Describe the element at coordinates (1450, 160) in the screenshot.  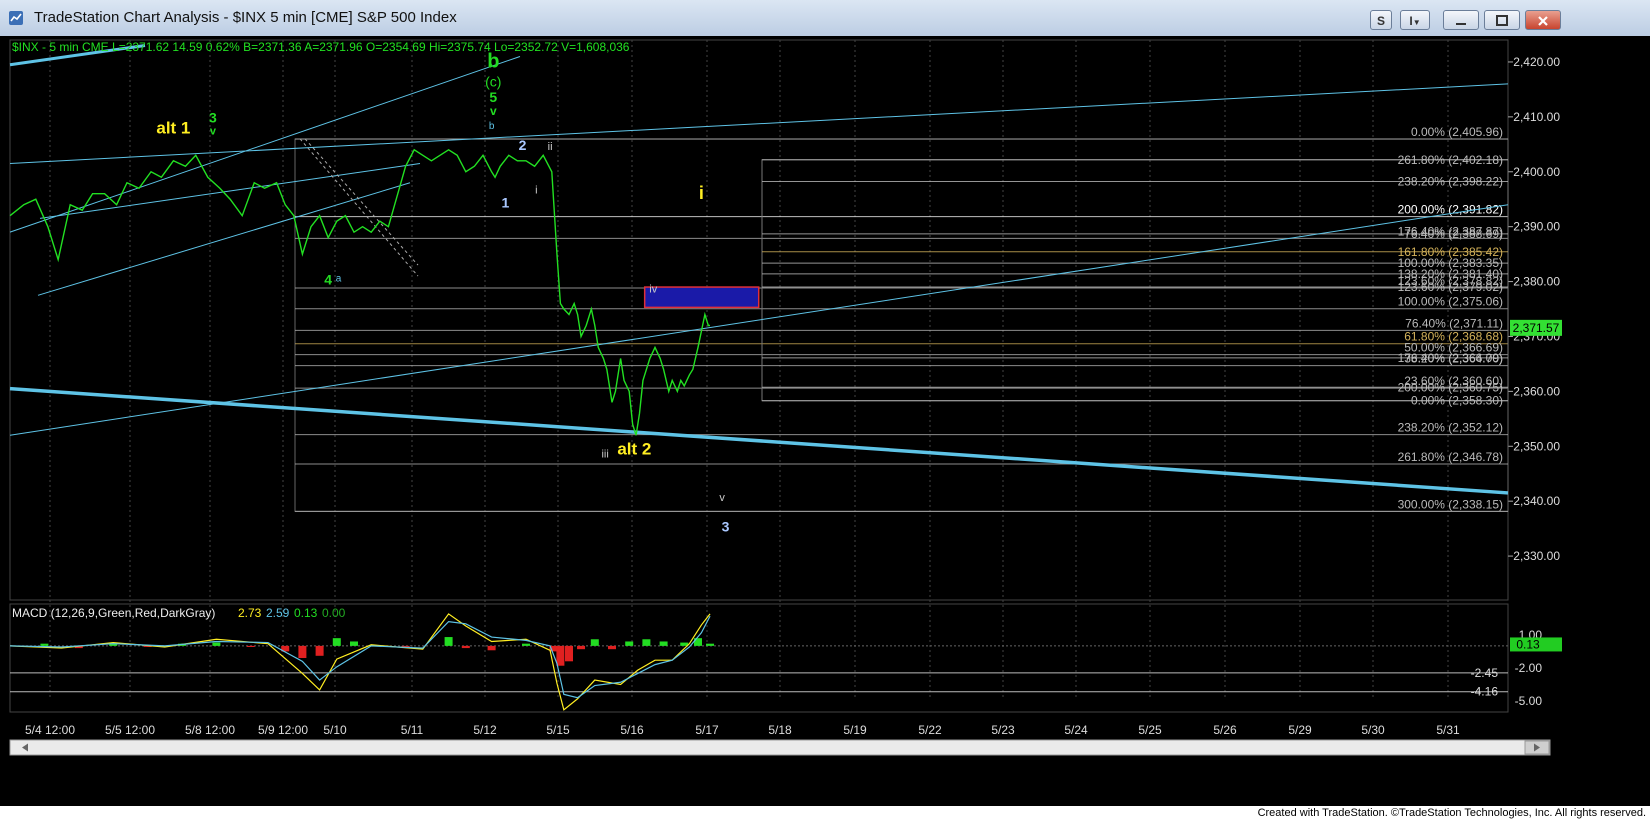
I see `fib-level-label: 261.80% (2,402.18)` at that location.